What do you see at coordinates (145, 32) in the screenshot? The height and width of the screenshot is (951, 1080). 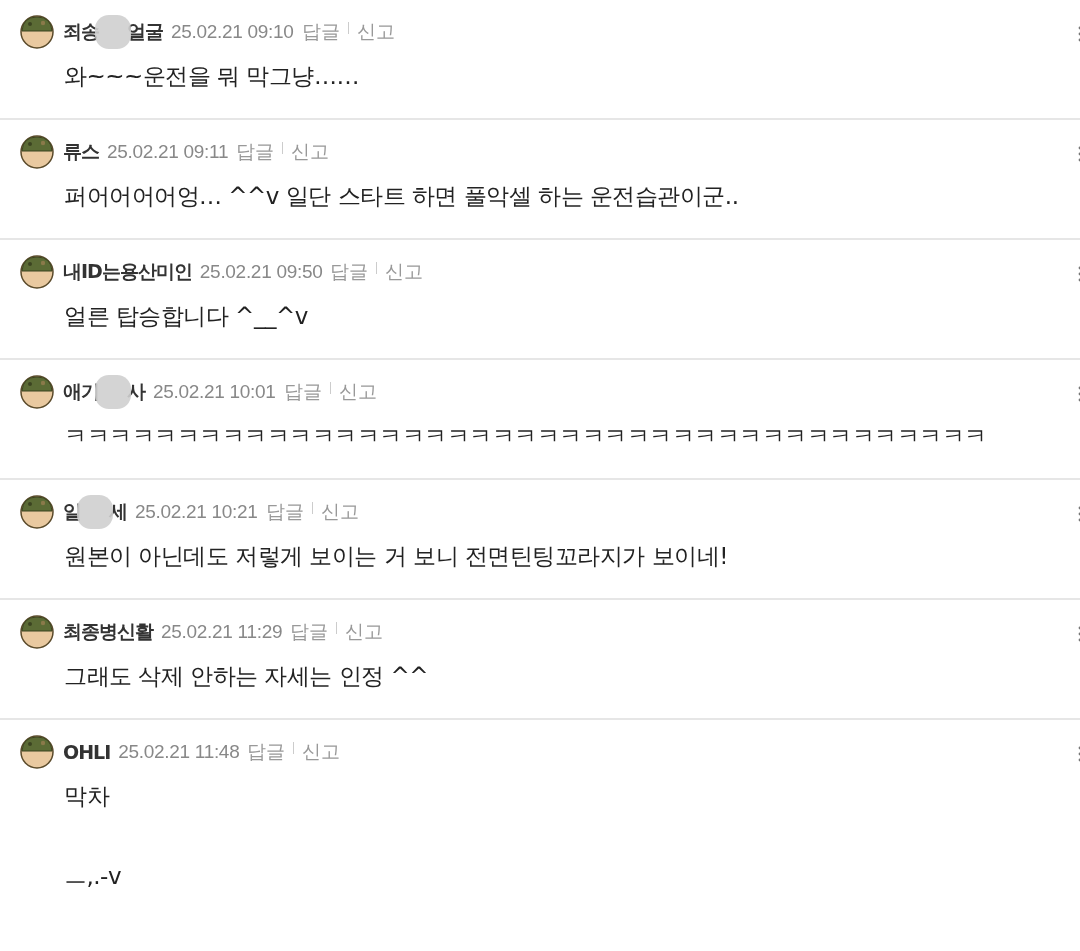 I see `user-name: 얼굴` at bounding box center [145, 32].